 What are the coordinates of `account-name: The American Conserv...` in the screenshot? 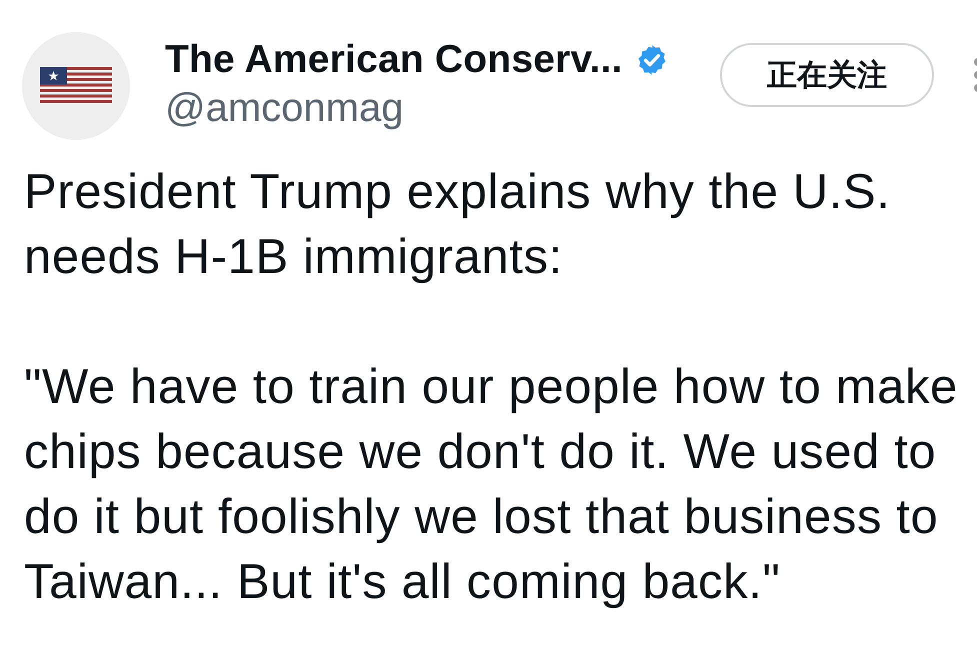 It's located at (394, 60).